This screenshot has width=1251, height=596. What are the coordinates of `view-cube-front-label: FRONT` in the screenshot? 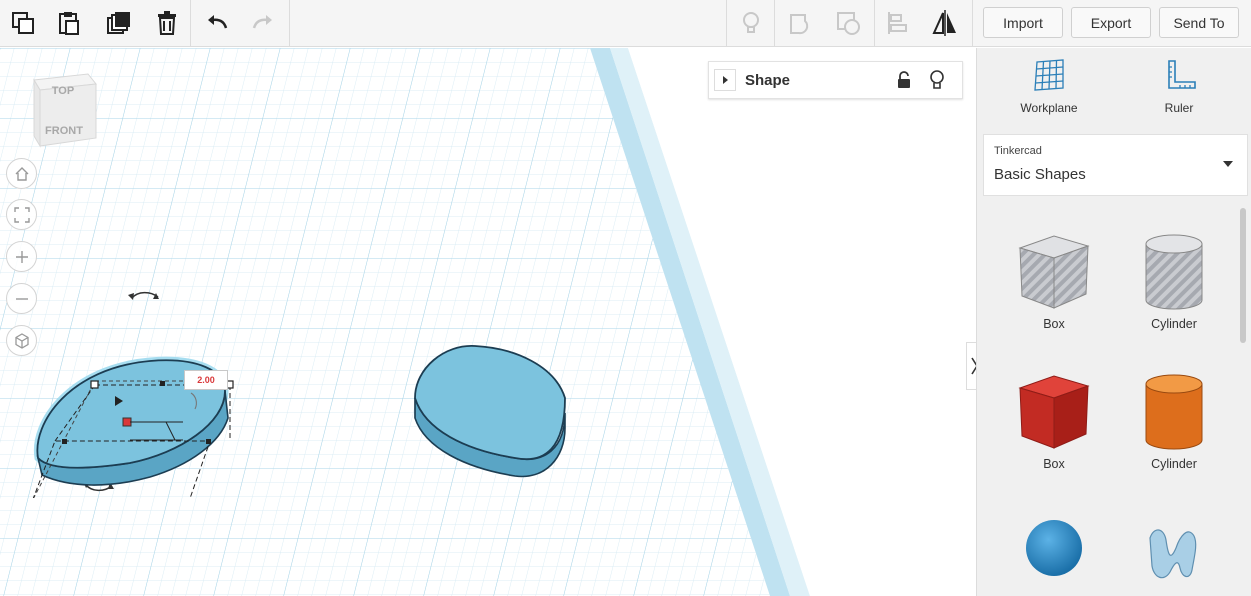 It's located at (64, 131).